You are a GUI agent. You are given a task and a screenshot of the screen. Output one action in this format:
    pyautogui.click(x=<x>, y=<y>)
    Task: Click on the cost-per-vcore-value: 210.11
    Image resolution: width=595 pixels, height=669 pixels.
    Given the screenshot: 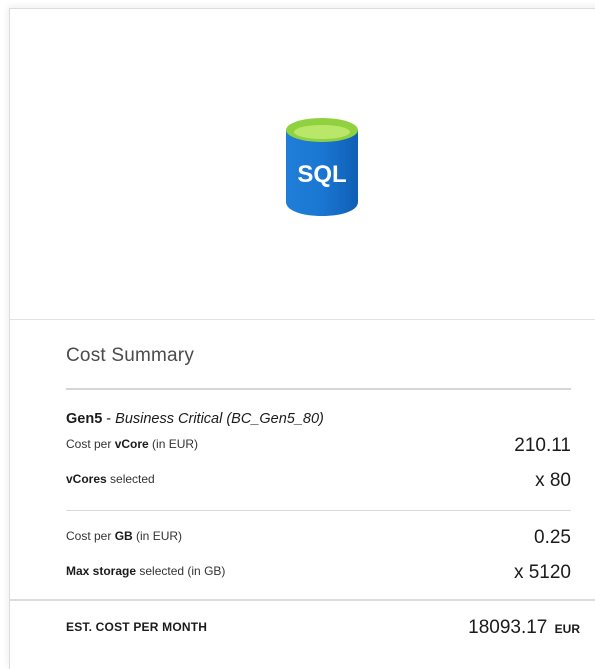 What is the action you would take?
    pyautogui.click(x=542, y=445)
    